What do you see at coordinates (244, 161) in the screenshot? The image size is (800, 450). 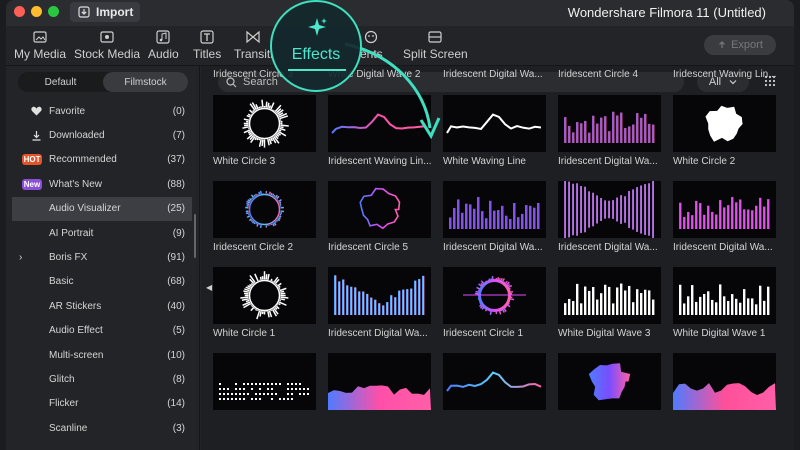 I see `effect-card-label: White Circle 3` at bounding box center [244, 161].